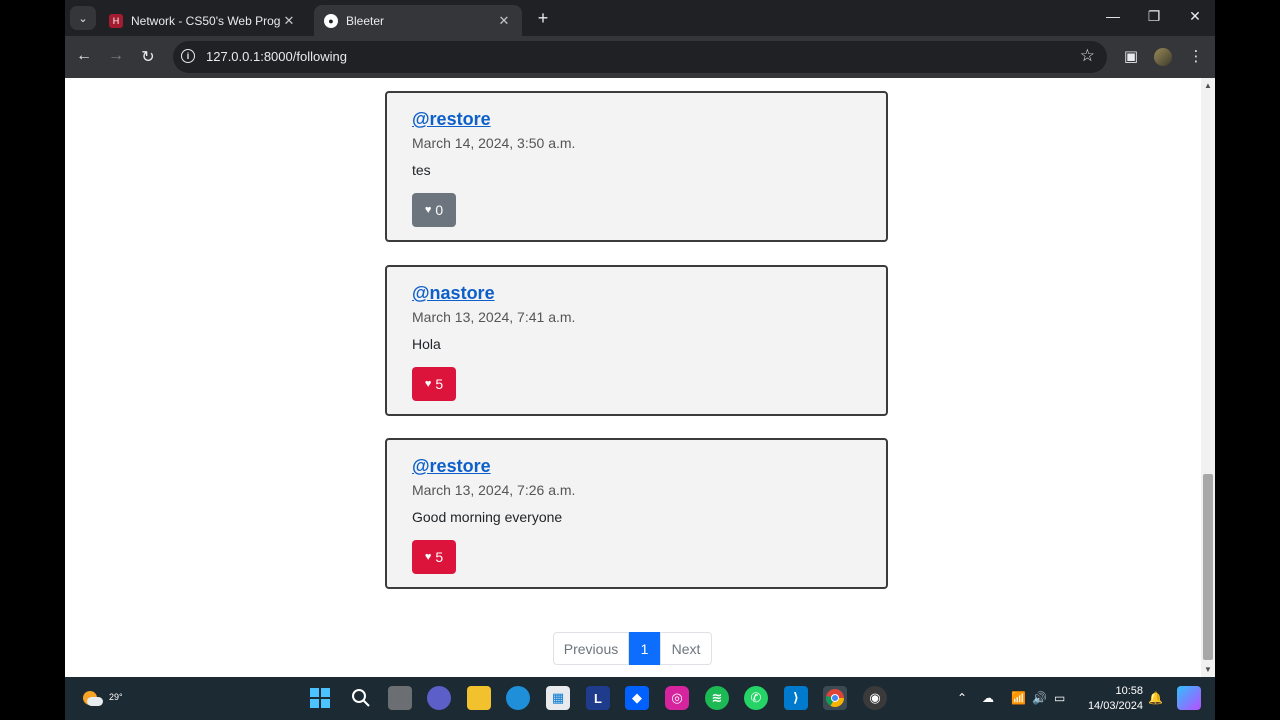 The width and height of the screenshot is (1280, 720). I want to click on post-timestamp: March 13, 2024, 7:41 a.m., so click(494, 317).